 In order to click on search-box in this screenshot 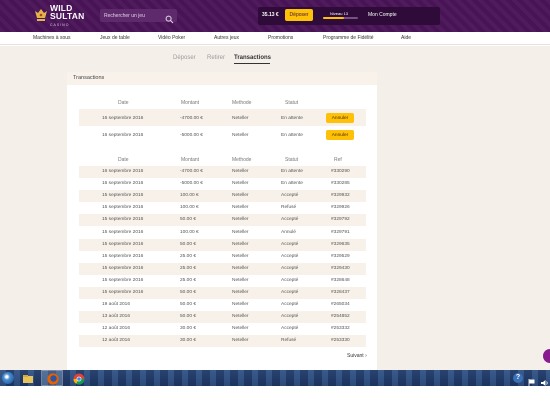, I will do `click(138, 16)`.